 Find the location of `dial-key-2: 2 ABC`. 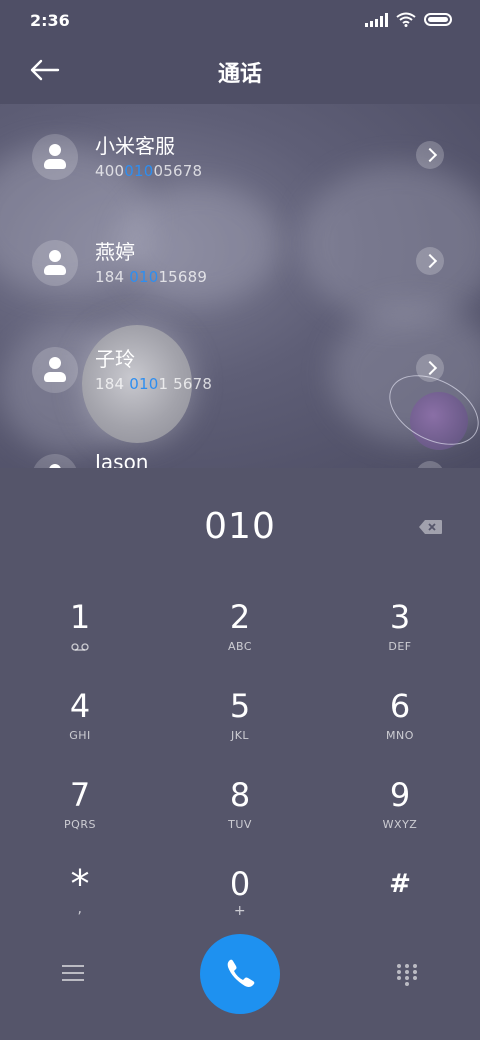

dial-key-2: 2 ABC is located at coordinates (240, 628).